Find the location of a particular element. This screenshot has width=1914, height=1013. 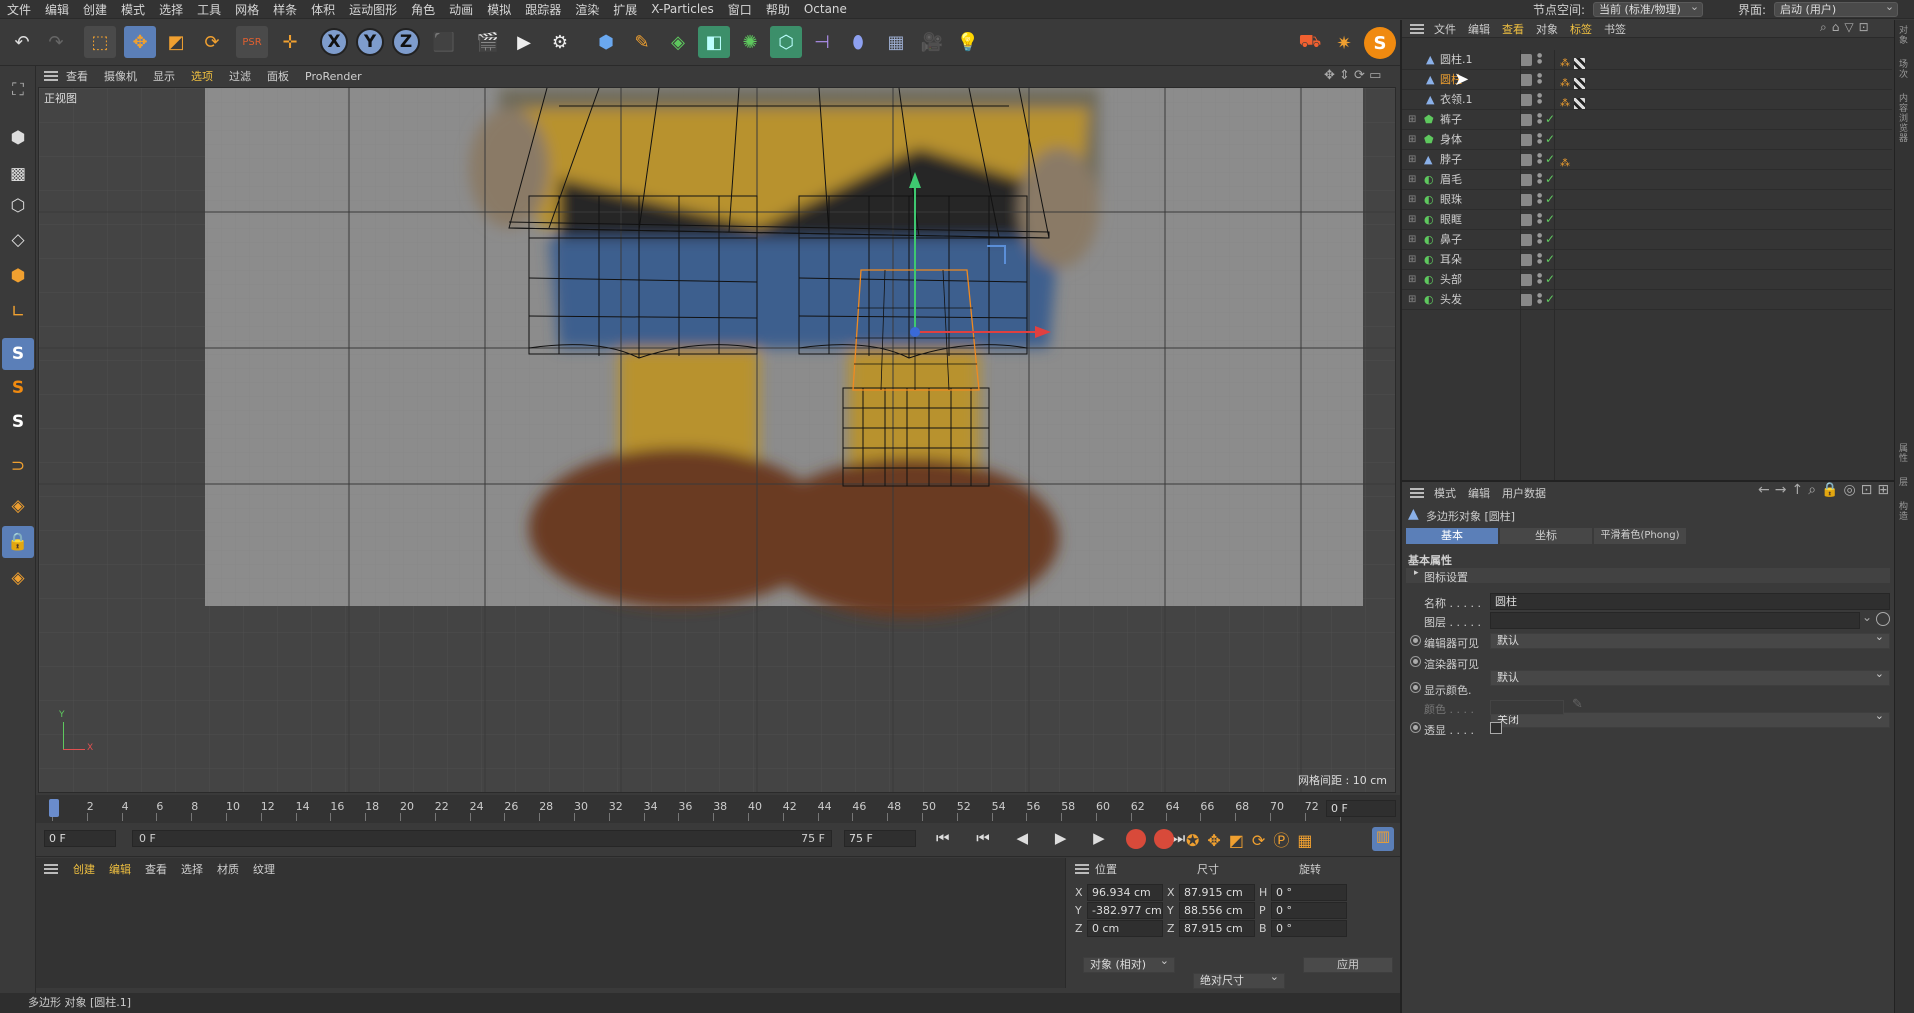

vp-menu-panel: 面板 is located at coordinates (278, 76).